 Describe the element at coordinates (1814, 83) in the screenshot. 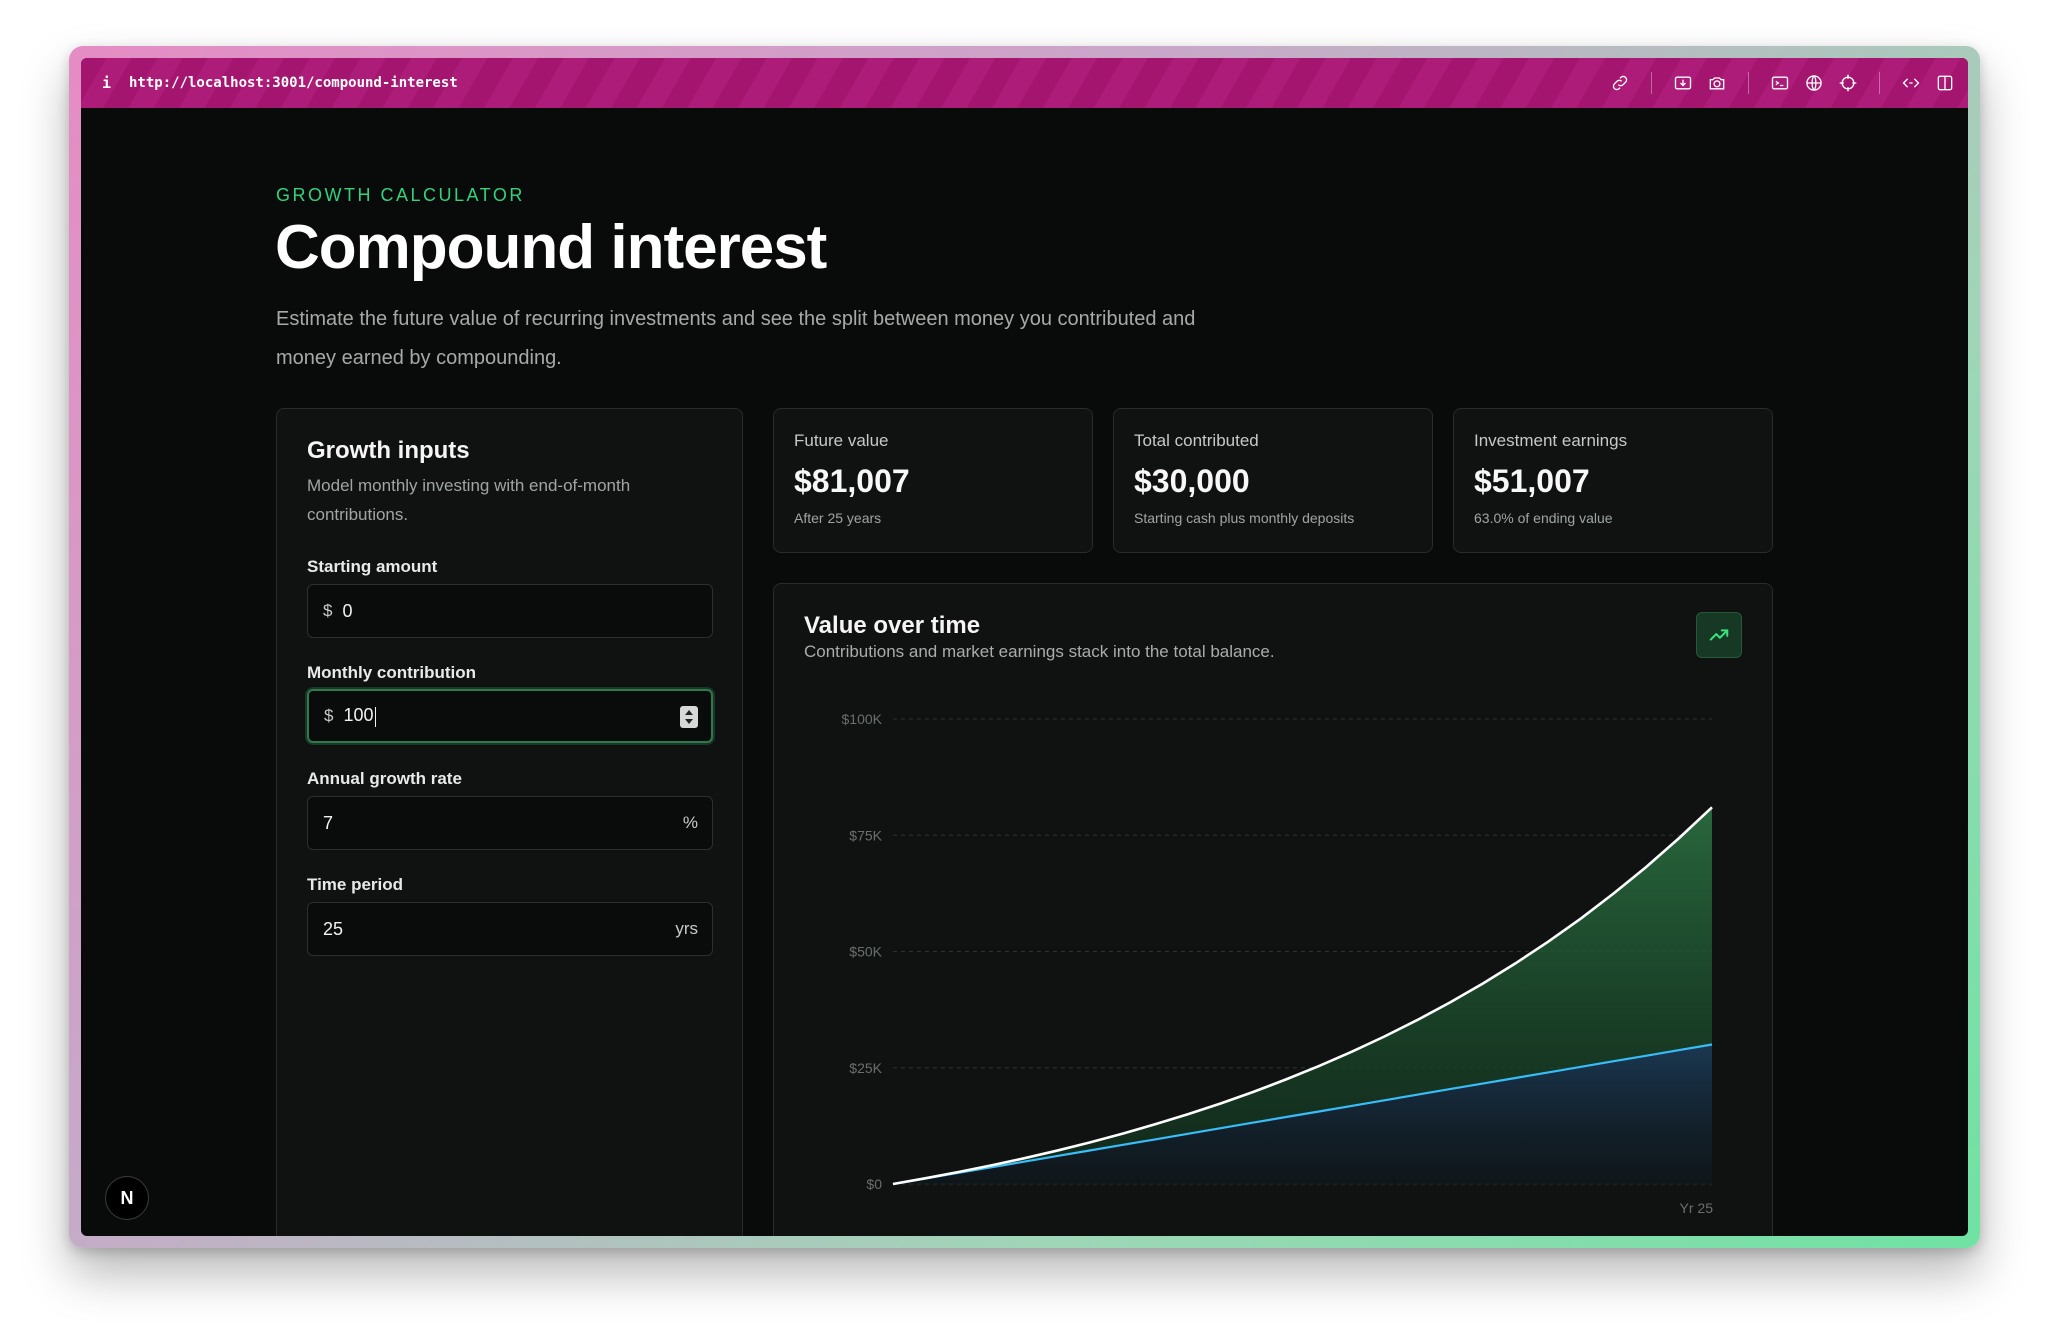

I see `globe-icon` at that location.